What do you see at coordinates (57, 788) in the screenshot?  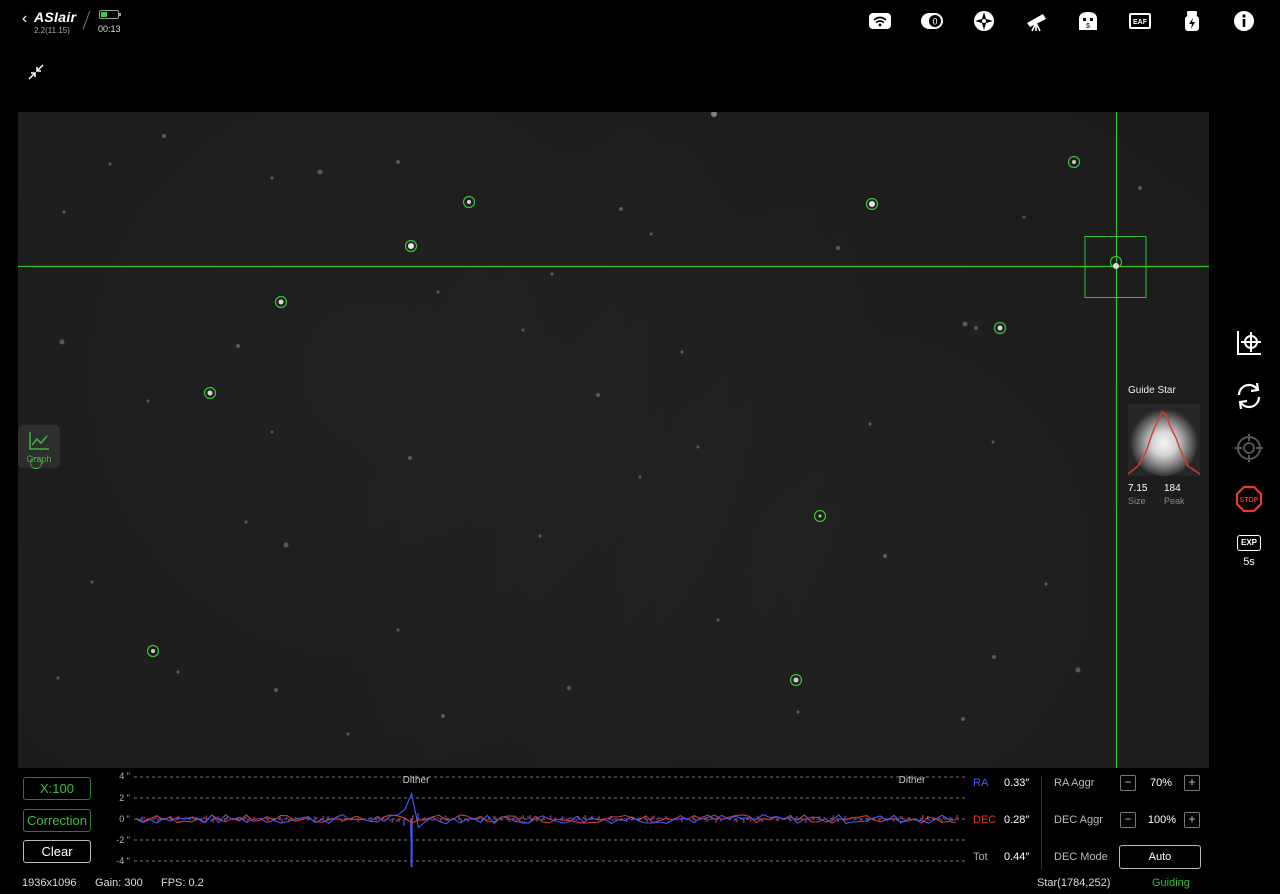 I see `graph-scale-button: X:100` at bounding box center [57, 788].